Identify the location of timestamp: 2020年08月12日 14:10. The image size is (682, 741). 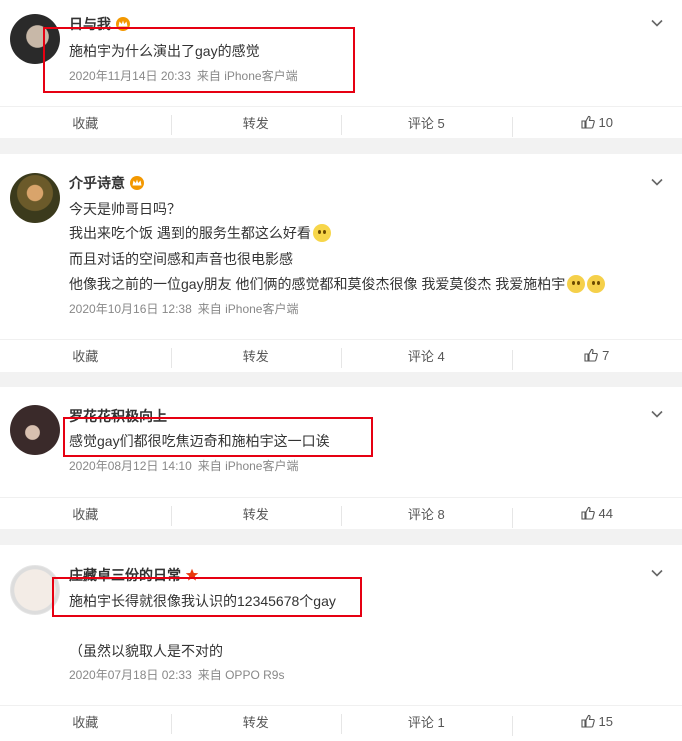
(130, 466).